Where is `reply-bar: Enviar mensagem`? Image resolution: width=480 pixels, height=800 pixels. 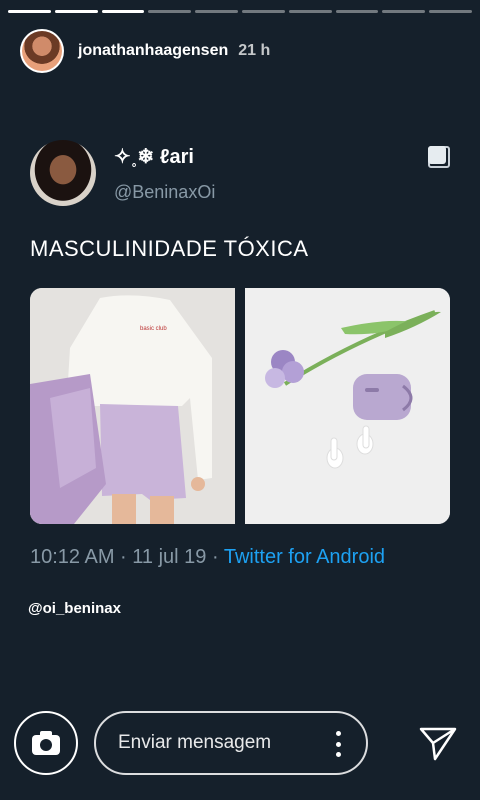 reply-bar: Enviar mensagem is located at coordinates (237, 743).